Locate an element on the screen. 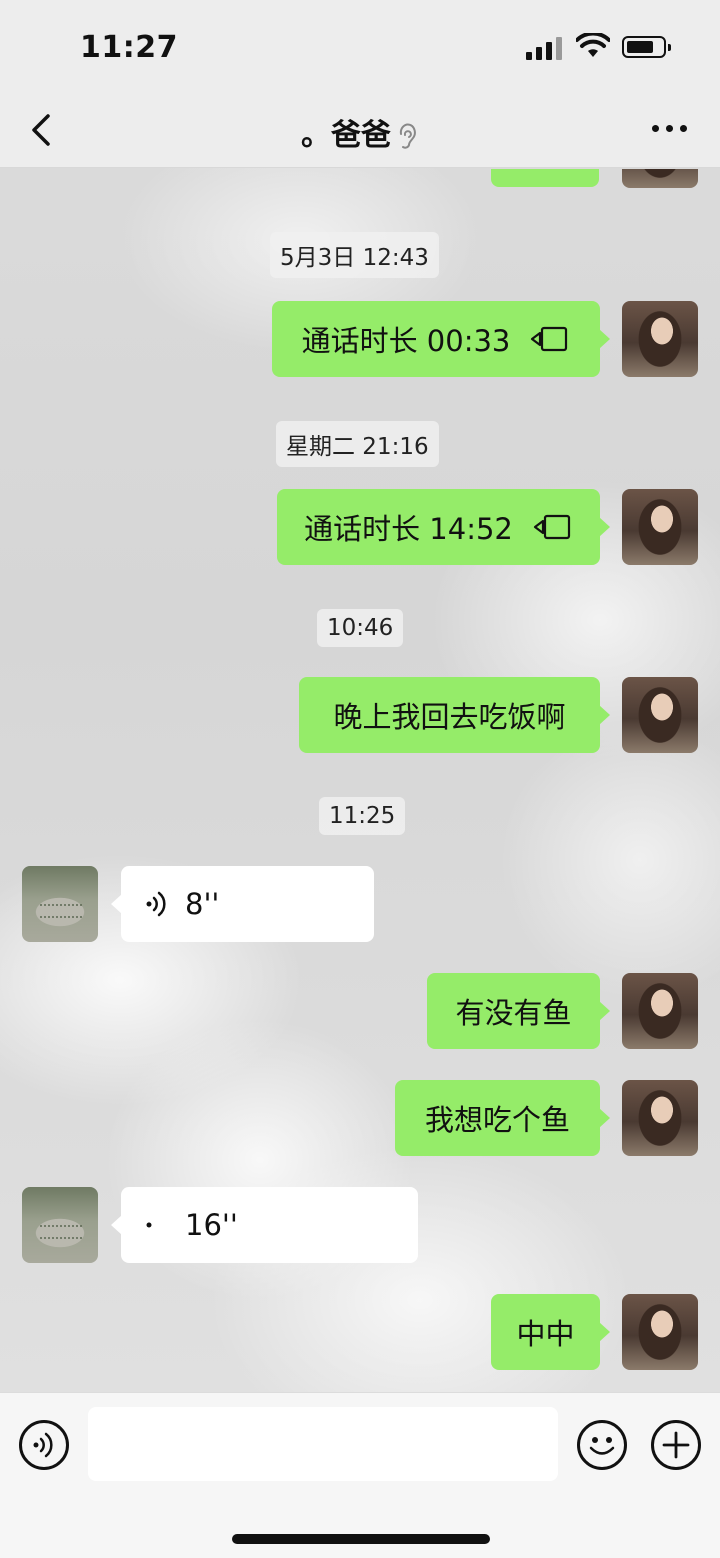 This screenshot has height=1558, width=720. message-bubble-outgoing: 晚上我回去吃饭啊 is located at coordinates (454, 715).